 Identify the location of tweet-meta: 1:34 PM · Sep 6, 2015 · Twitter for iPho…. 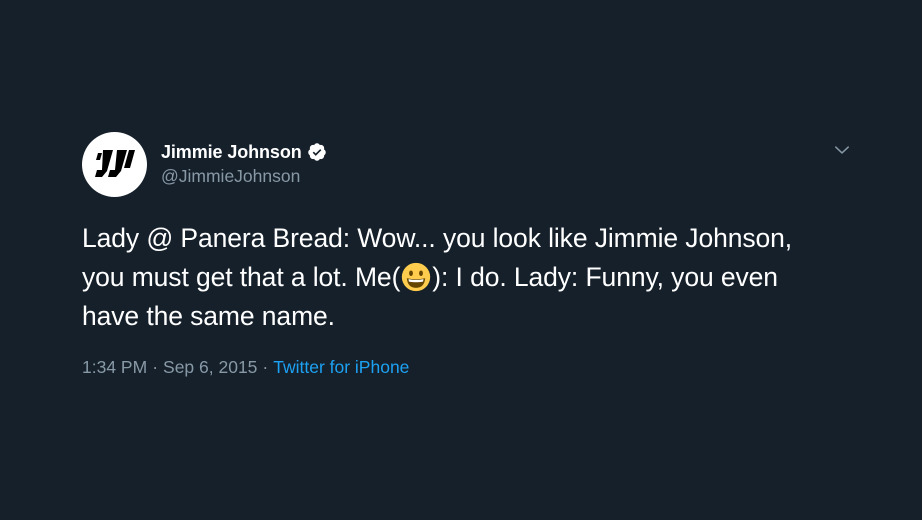
(472, 367).